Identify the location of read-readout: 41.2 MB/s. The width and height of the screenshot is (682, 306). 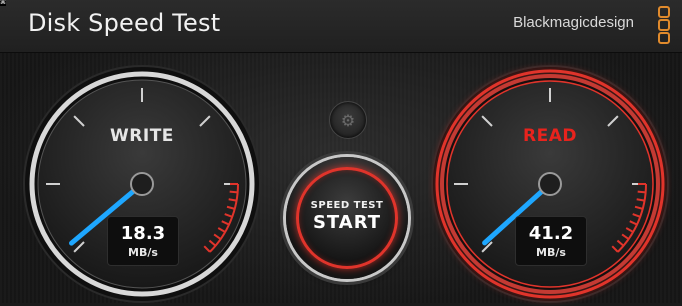
(551, 241).